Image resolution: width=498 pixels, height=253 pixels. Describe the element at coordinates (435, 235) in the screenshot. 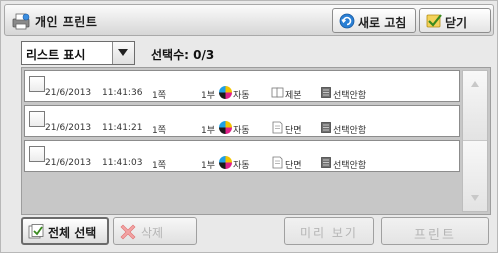

I see `print-label: 프린트` at that location.